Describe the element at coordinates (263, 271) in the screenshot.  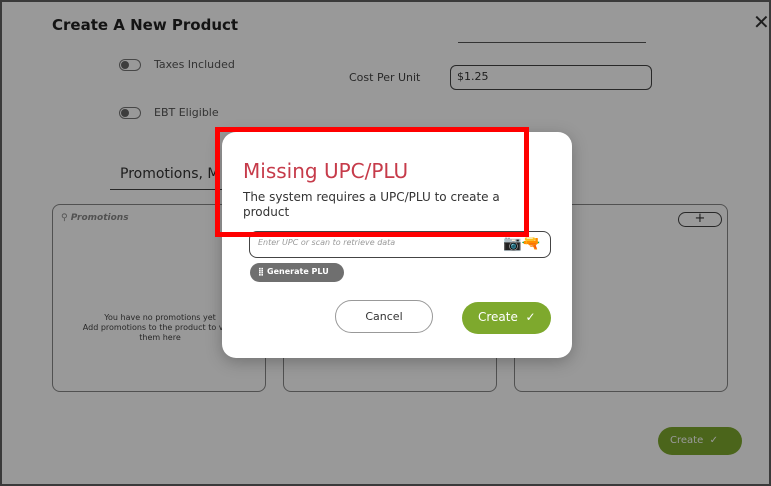
I see `barcode-icon: ⣿` at that location.